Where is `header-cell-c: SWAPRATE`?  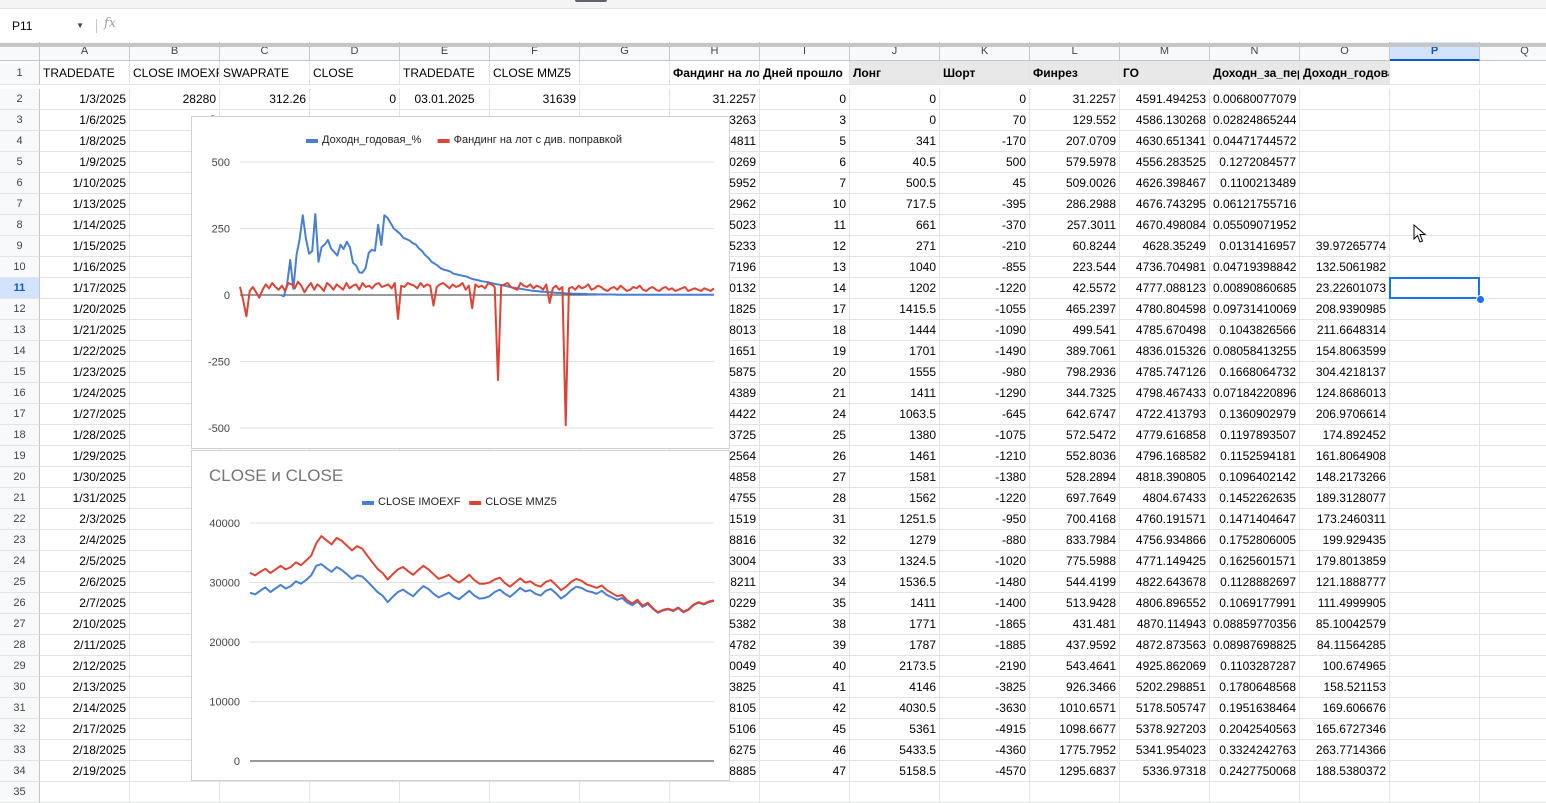 header-cell-c: SWAPRATE is located at coordinates (265, 73).